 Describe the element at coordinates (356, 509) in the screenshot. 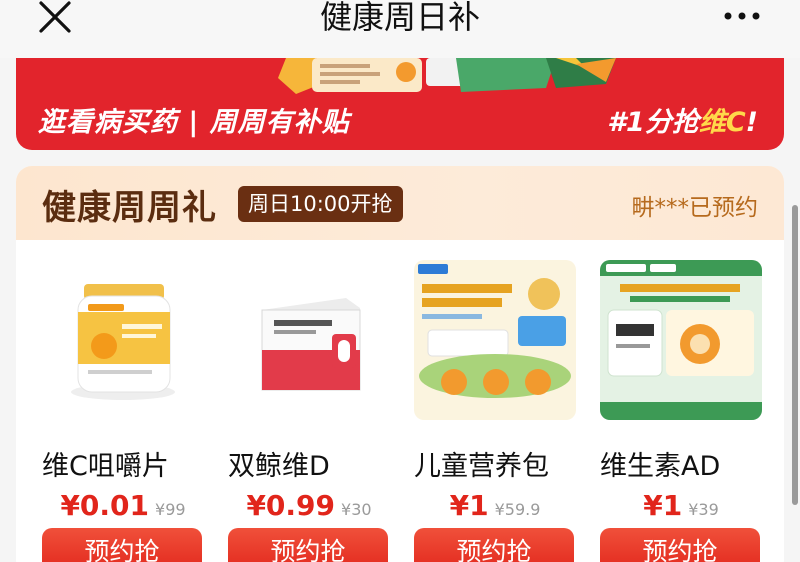

I see `product-original-price: ¥30` at that location.